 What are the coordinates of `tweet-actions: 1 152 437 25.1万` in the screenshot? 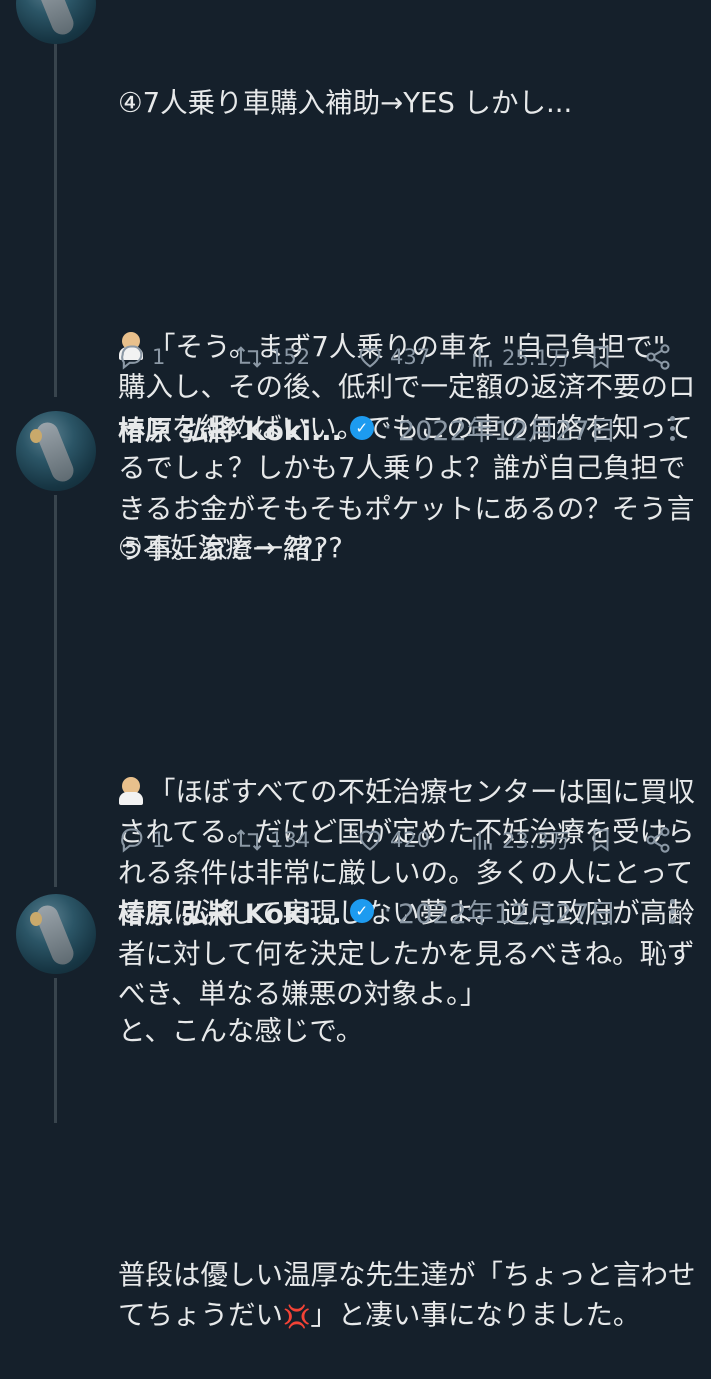 It's located at (398, 357).